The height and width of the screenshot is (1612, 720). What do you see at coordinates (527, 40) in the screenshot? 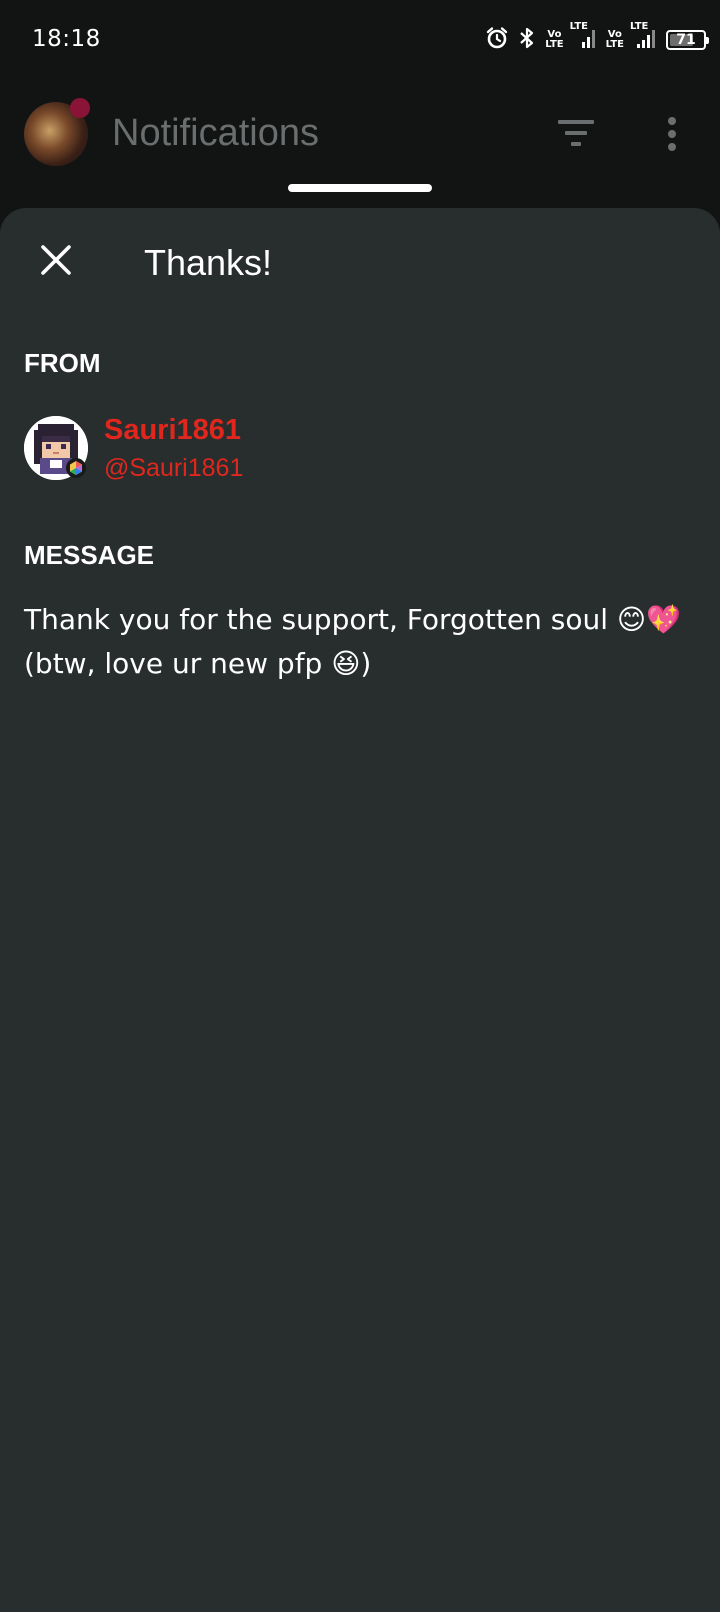
I see `bluetooth-icon` at bounding box center [527, 40].